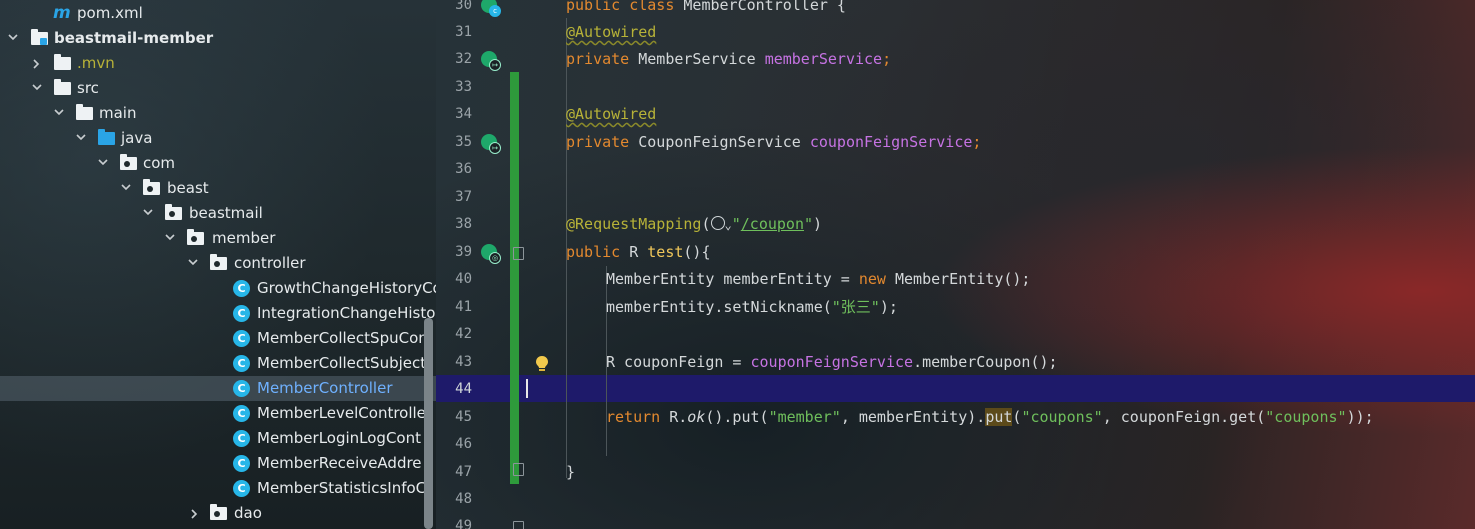 The image size is (1475, 529). What do you see at coordinates (110, 13) in the screenshot?
I see `tree-item-label: pom.xml` at bounding box center [110, 13].